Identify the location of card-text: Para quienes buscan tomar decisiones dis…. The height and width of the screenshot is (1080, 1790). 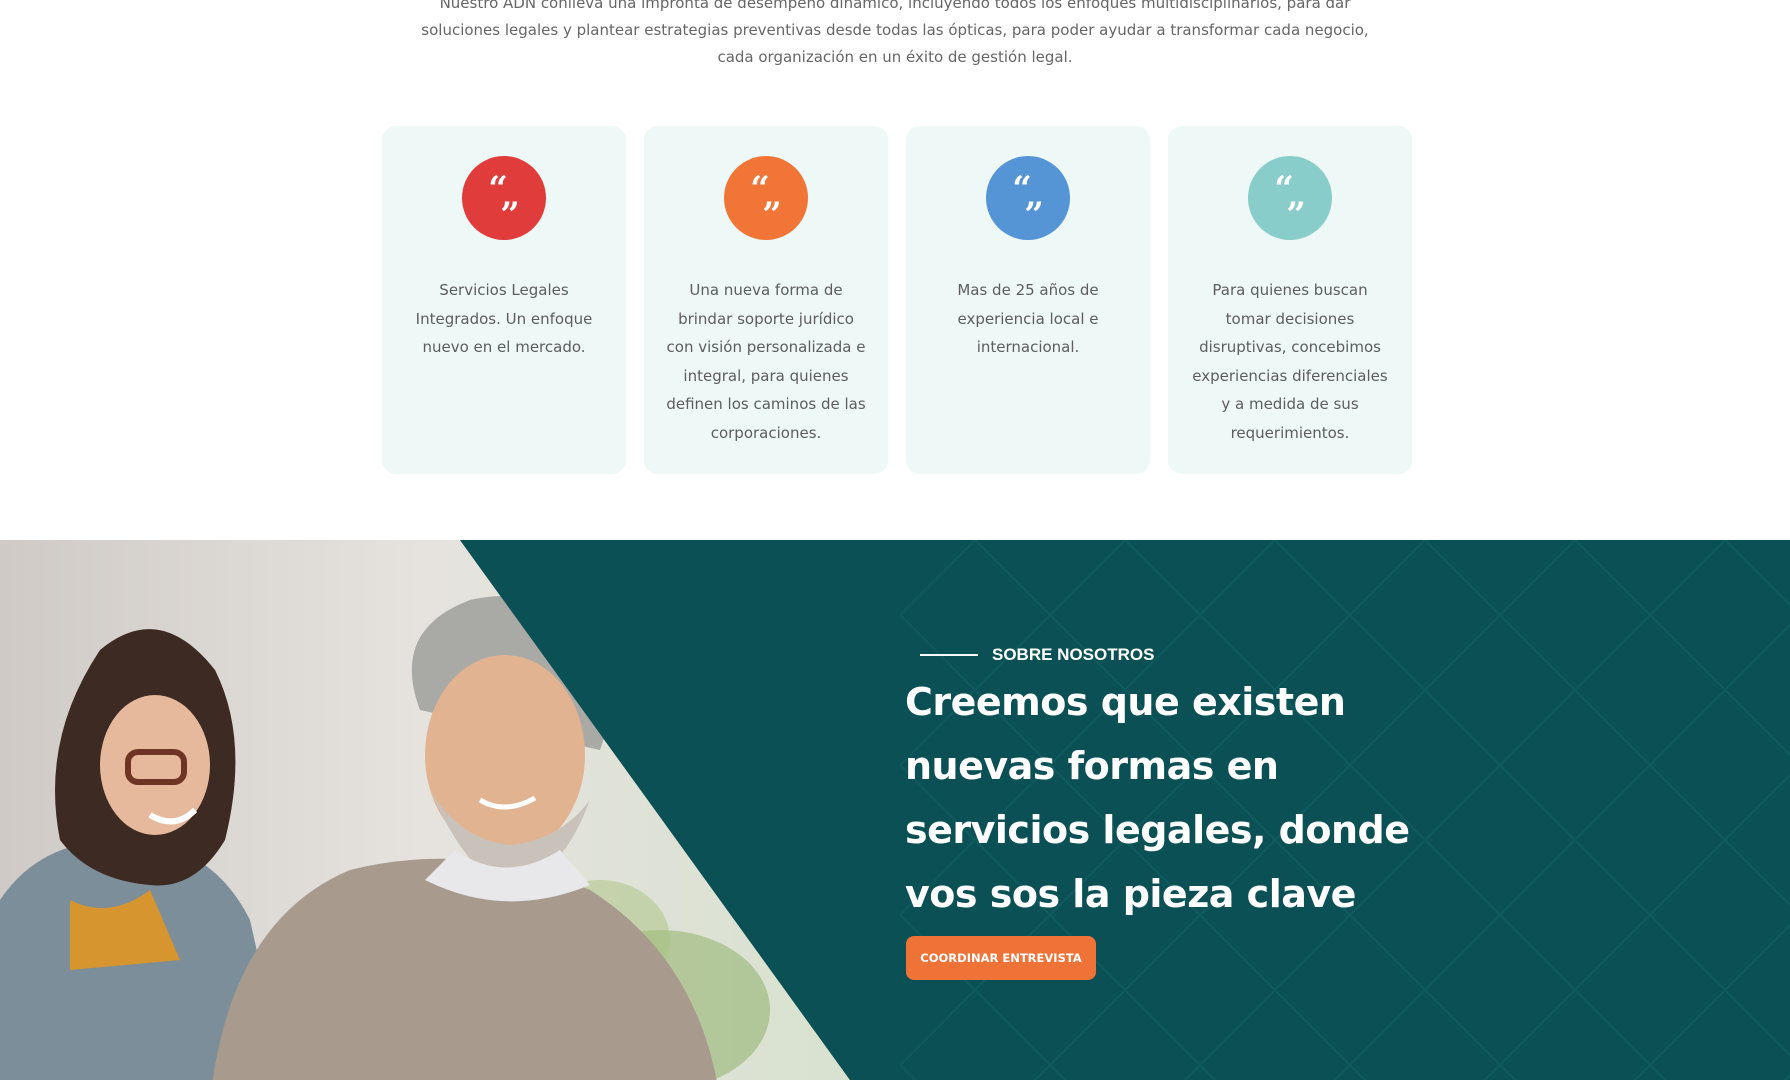
(1290, 361).